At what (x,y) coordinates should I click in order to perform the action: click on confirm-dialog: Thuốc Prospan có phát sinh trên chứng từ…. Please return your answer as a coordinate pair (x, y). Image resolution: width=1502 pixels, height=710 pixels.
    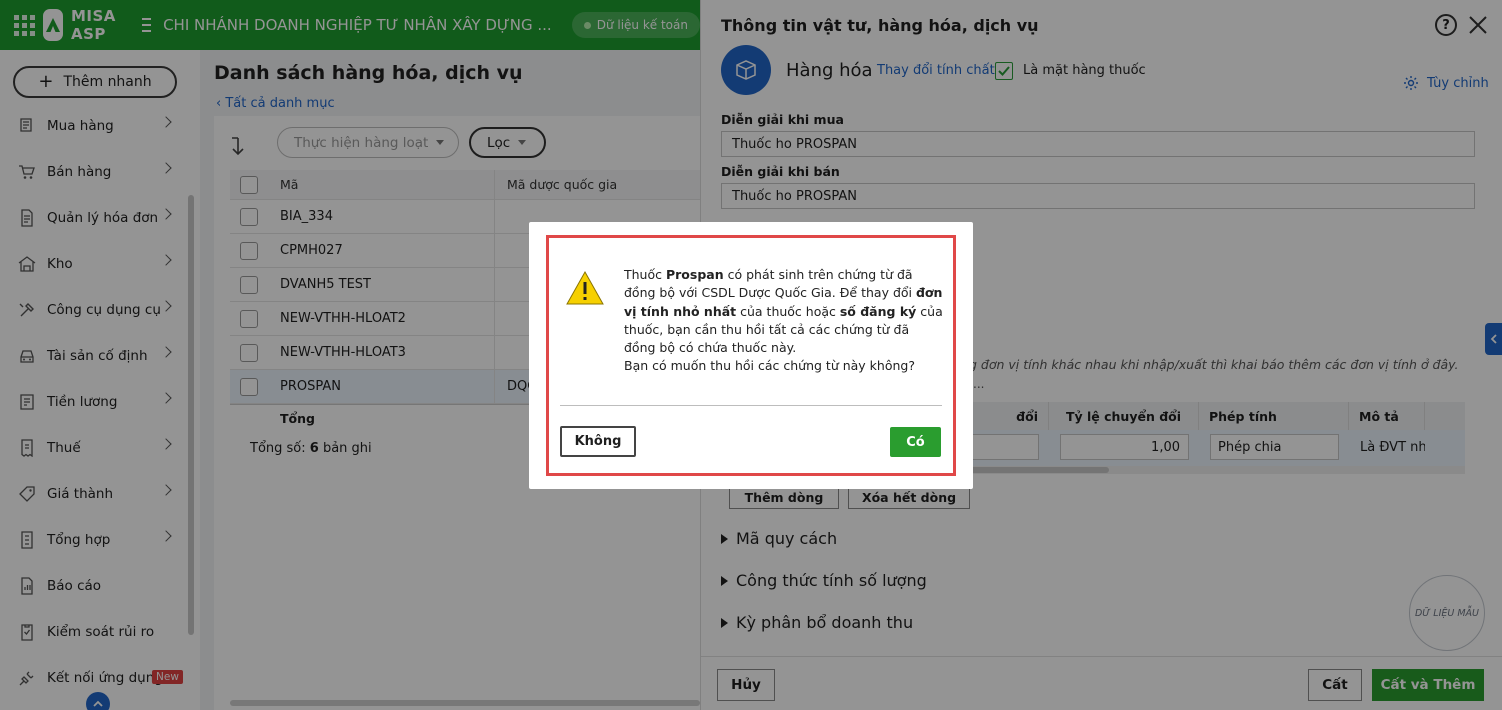
    Looking at the image, I should click on (751, 355).